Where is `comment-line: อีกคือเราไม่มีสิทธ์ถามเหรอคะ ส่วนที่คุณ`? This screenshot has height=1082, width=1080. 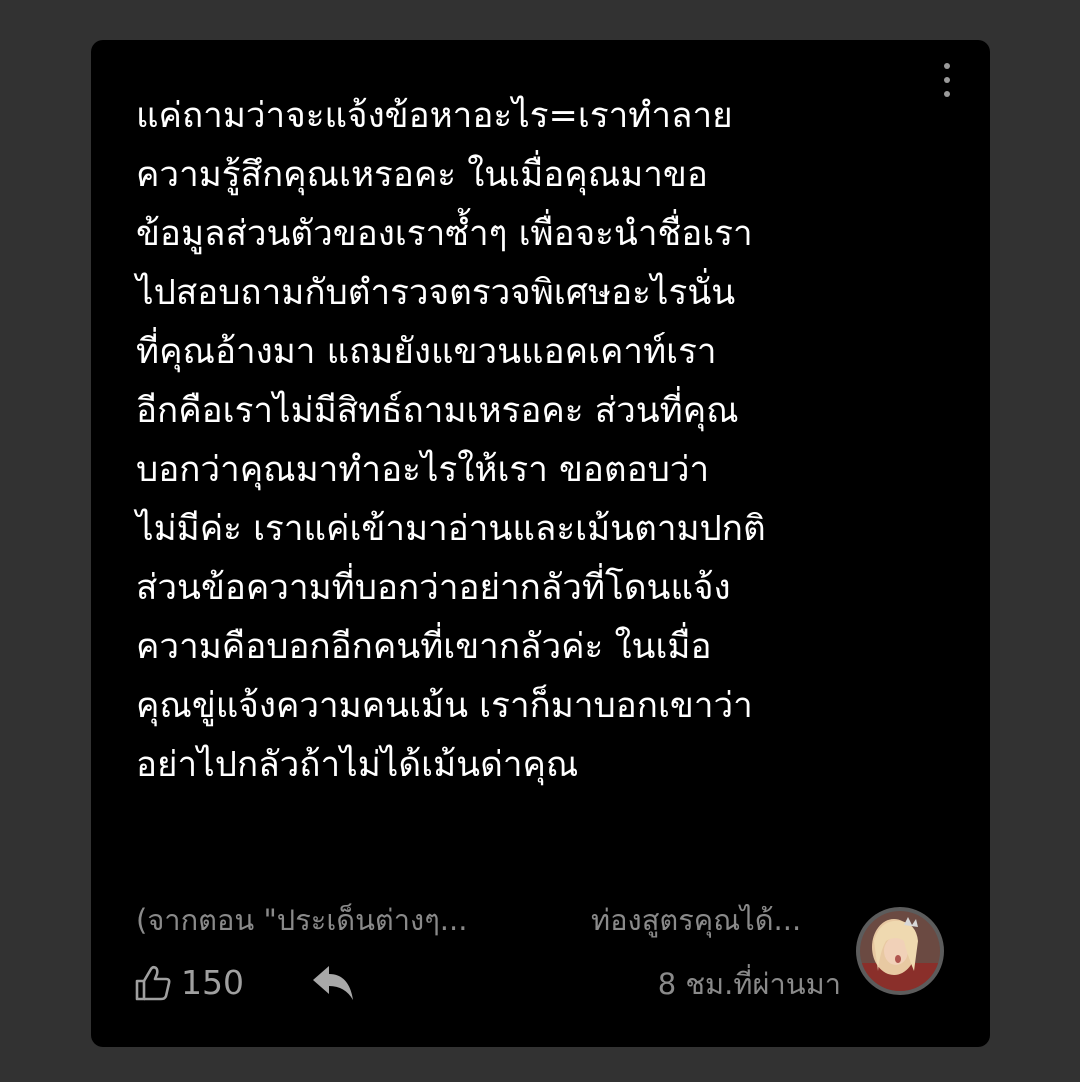 comment-line: อีกคือเราไม่มีสิทธ์ถามเหรอคะ ส่วนที่คุณ is located at coordinates (437, 411).